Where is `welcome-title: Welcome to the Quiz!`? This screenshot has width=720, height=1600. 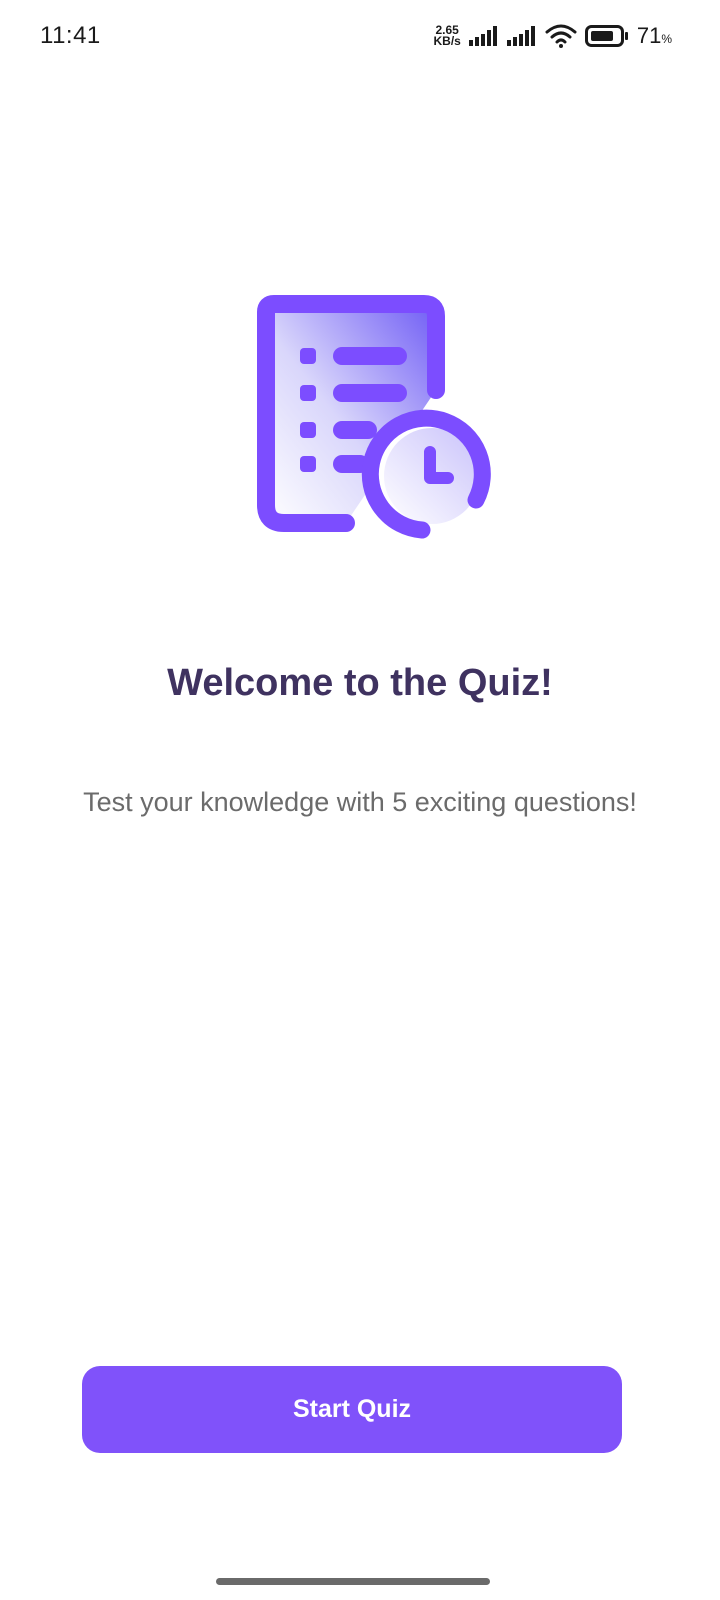 welcome-title: Welcome to the Quiz! is located at coordinates (360, 683).